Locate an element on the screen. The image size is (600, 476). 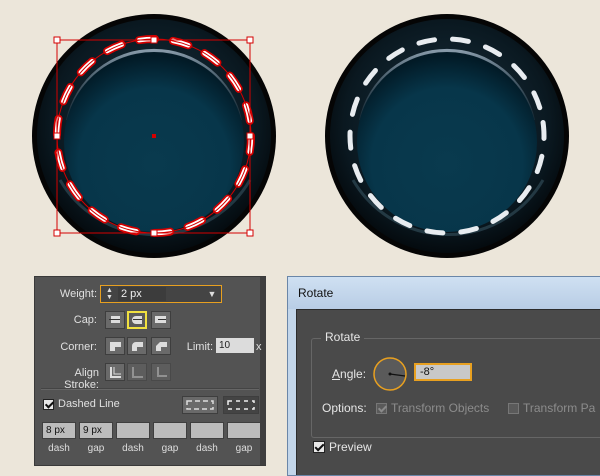
bevel-join-button is located at coordinates (161, 346).